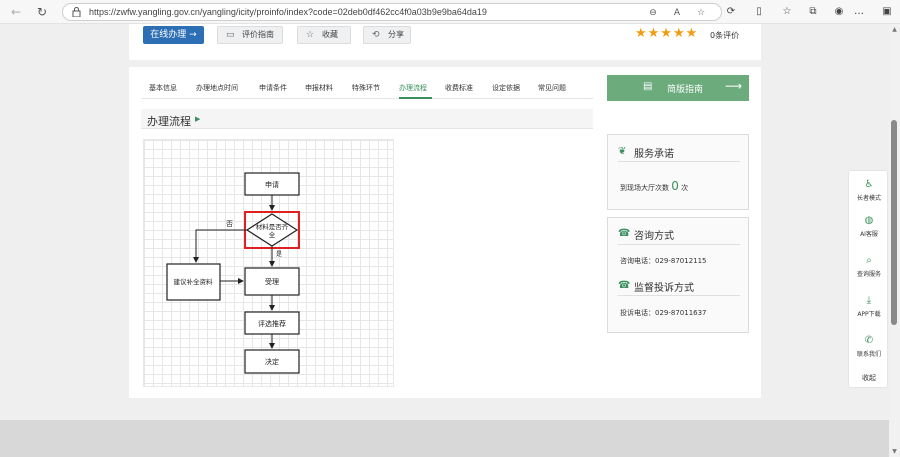  Describe the element at coordinates (272, 226) in the screenshot. I see `node-check-label-1: 材料是否齐` at that location.